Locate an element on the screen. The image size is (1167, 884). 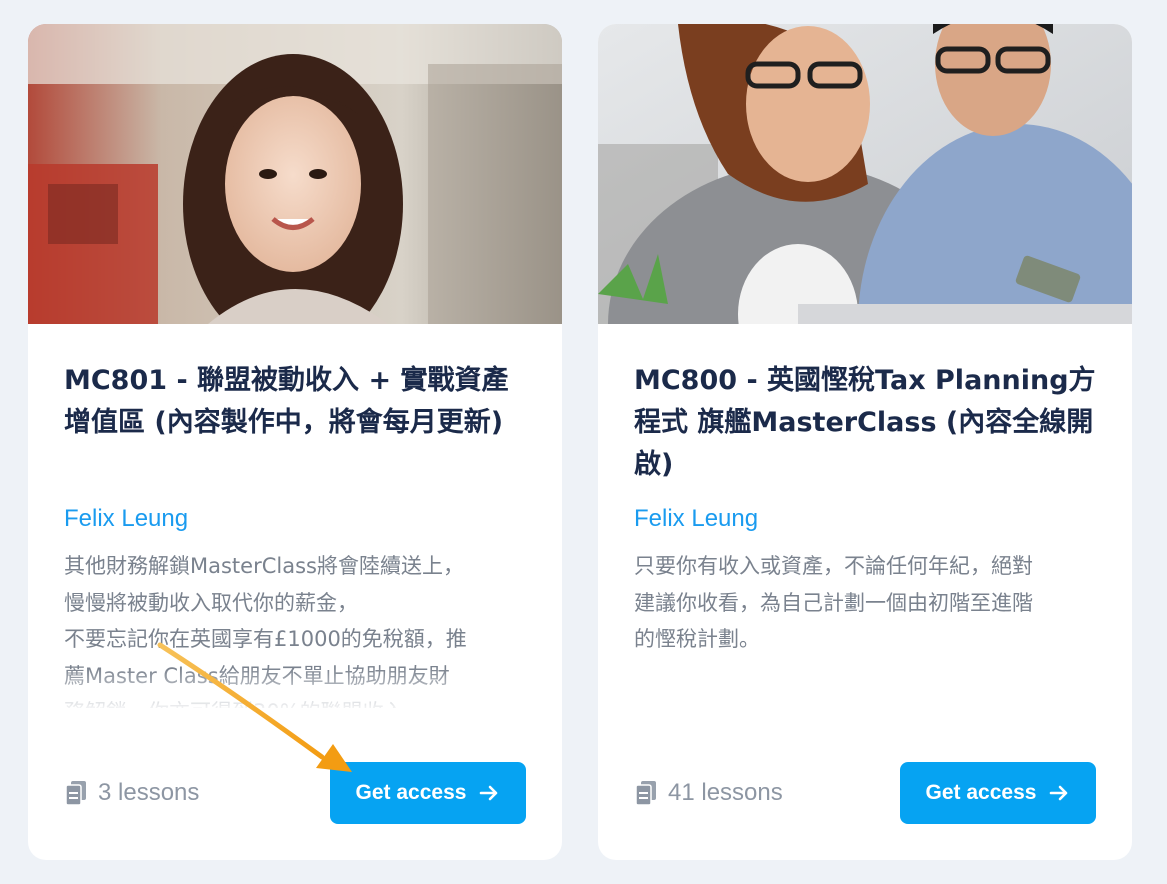
lesson-count: 41 lessons is located at coordinates (708, 793).